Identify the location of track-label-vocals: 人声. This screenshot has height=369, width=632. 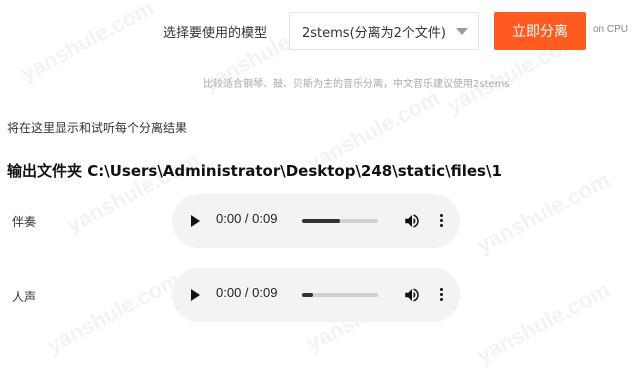
(24, 297).